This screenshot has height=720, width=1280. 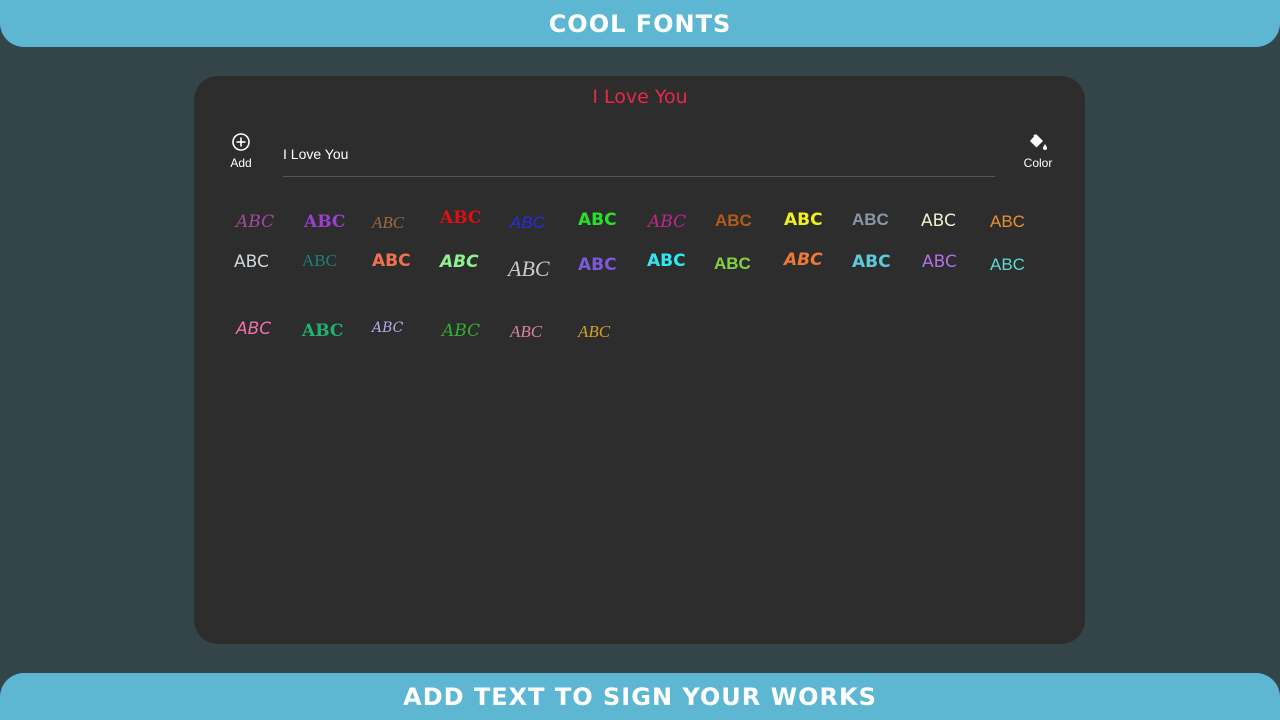 What do you see at coordinates (1038, 163) in the screenshot?
I see `color-label: Color` at bounding box center [1038, 163].